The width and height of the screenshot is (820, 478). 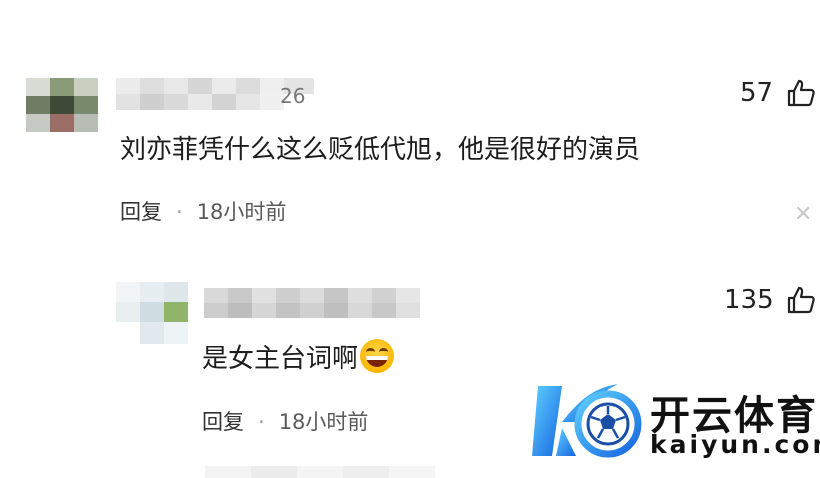 I want to click on comment-text-row: 是女主台词啊, so click(x=298, y=357).